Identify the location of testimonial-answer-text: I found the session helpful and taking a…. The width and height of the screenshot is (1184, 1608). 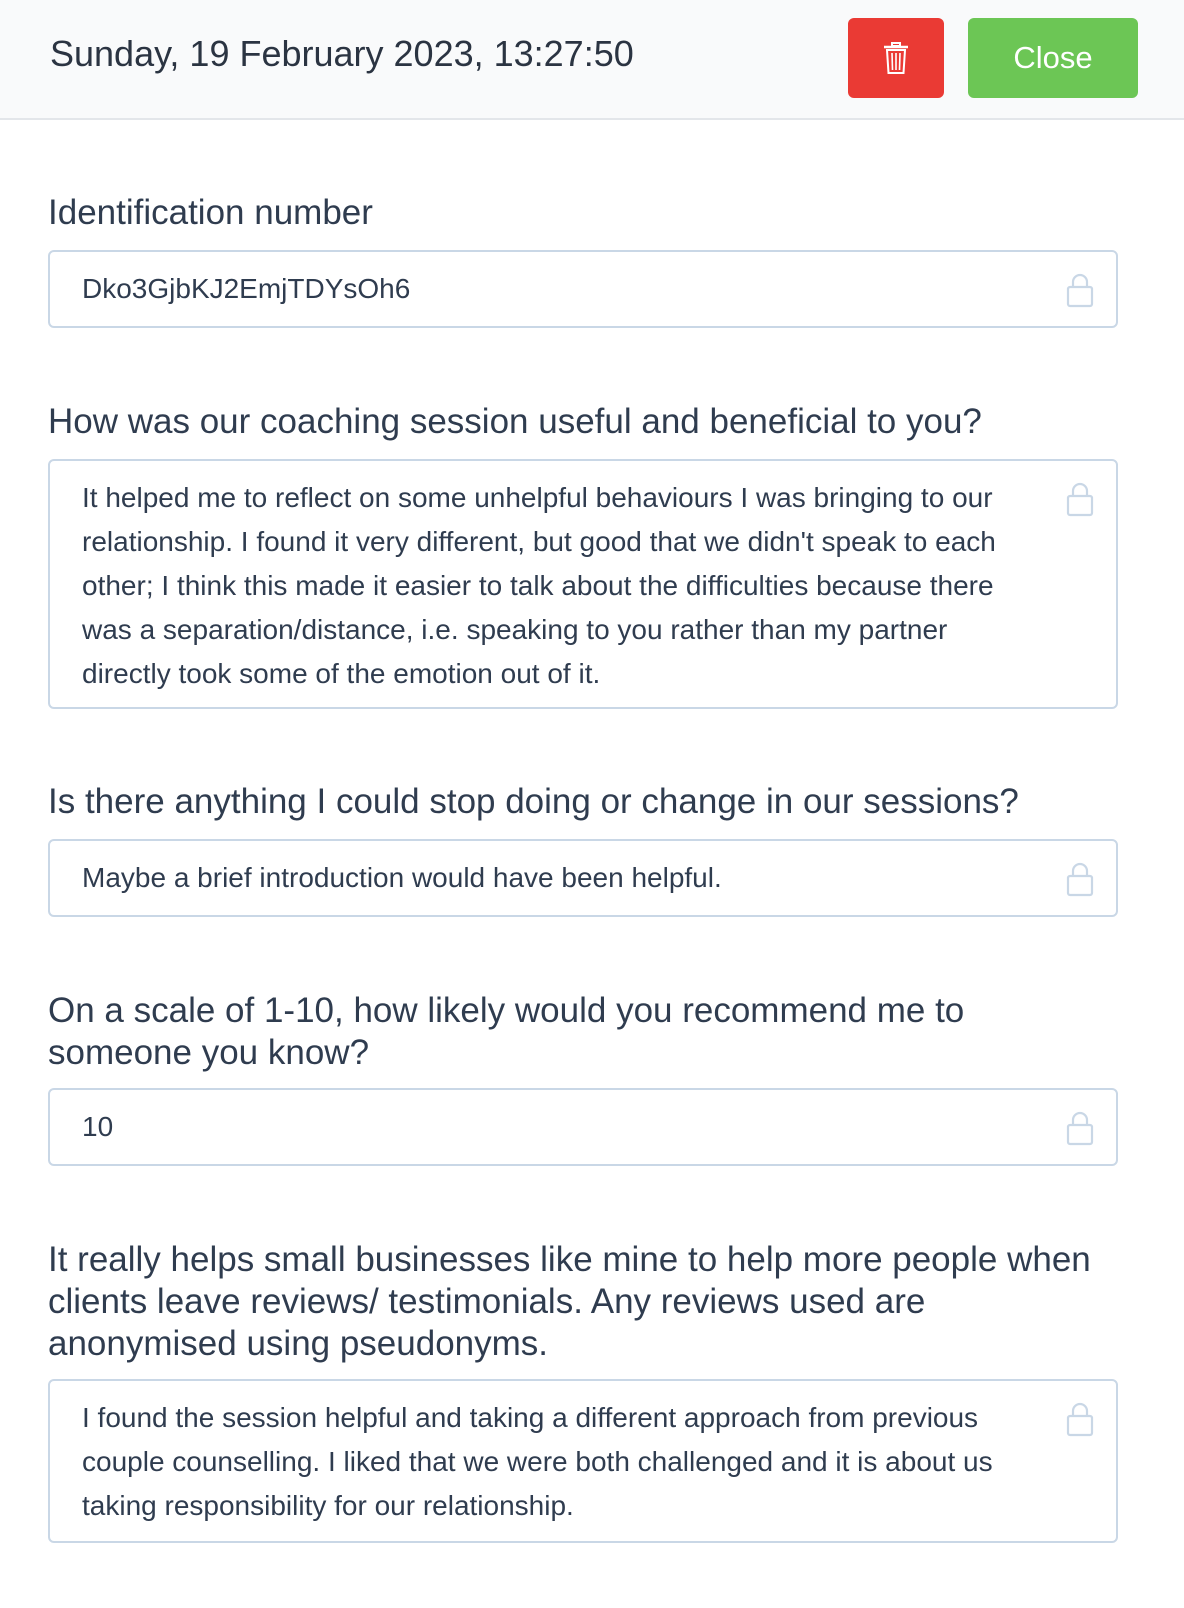
(537, 1461).